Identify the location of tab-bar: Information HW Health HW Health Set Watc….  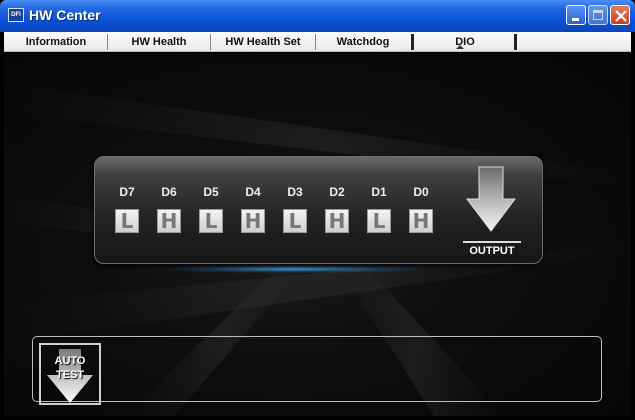
(317, 42).